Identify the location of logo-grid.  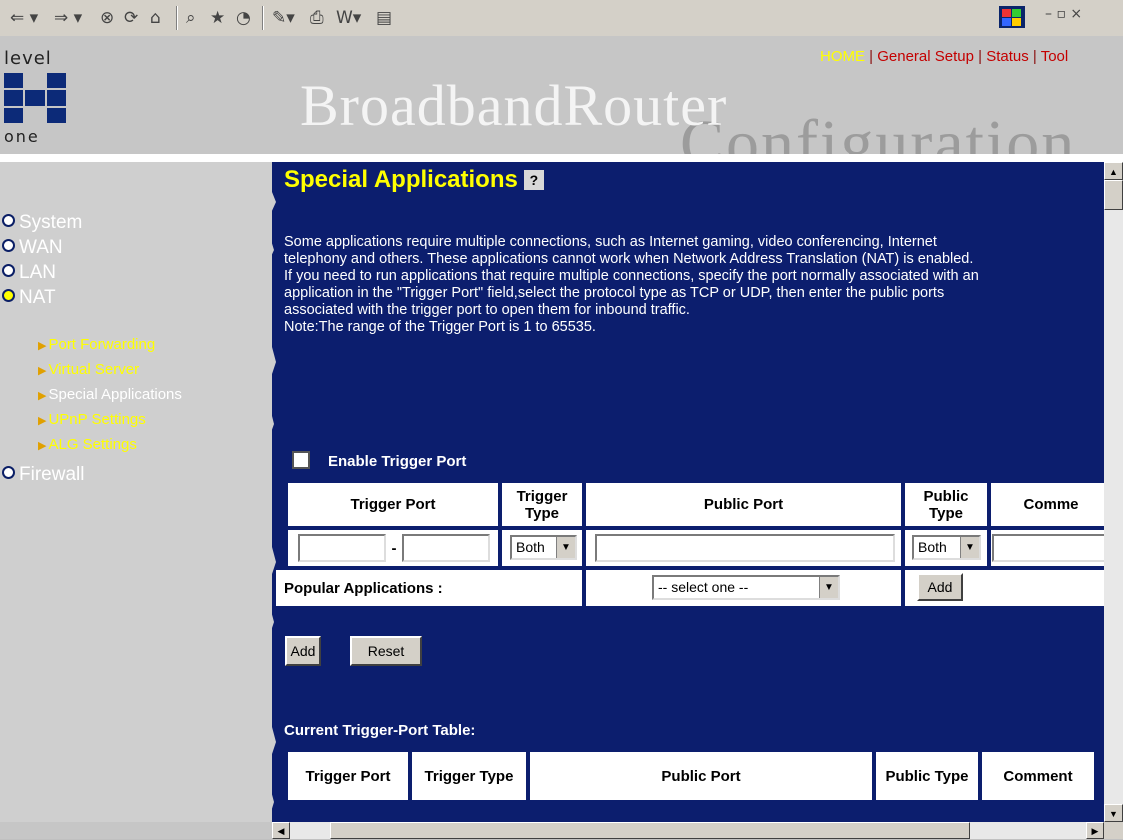
(35, 98).